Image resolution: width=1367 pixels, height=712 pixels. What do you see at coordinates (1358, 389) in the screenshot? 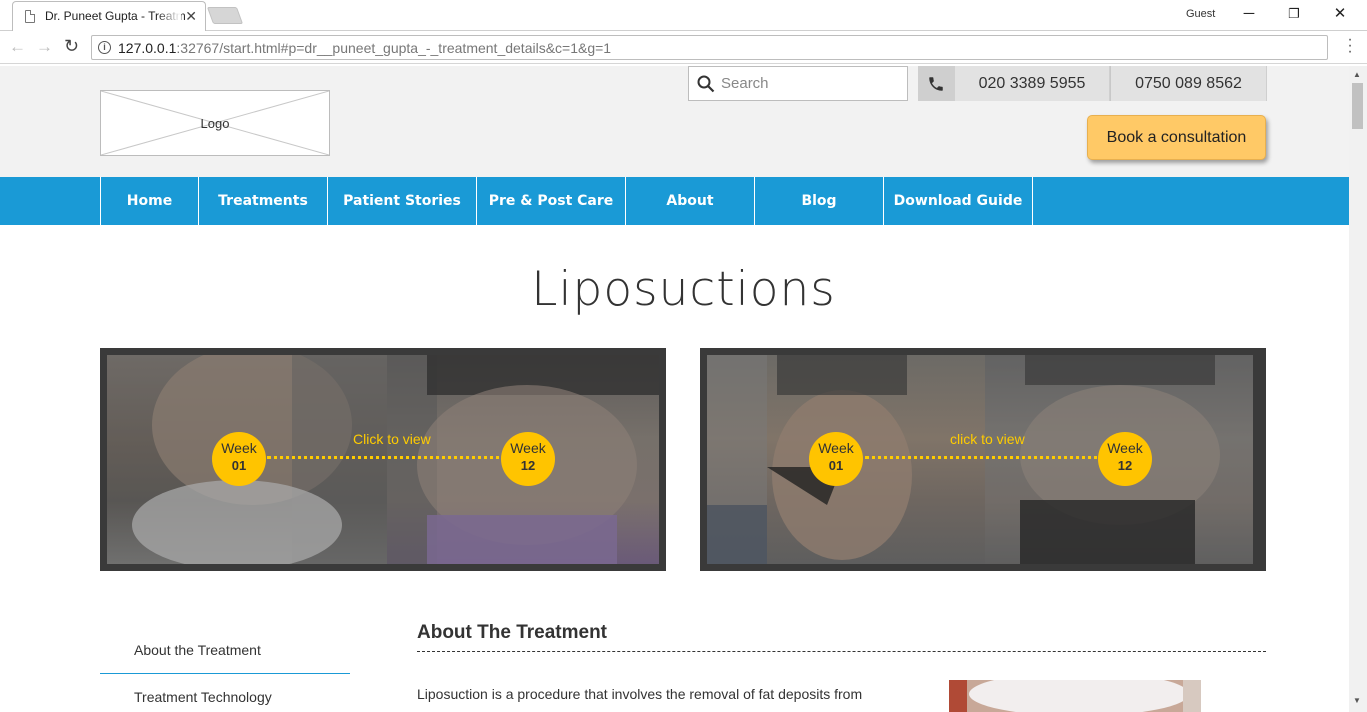
I see `page-scrollbar: ▲ ▼` at bounding box center [1358, 389].